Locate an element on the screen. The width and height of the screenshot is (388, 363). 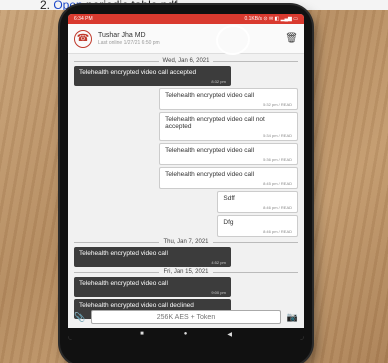
status-time: 6:34 PM is located at coordinates (83, 19).